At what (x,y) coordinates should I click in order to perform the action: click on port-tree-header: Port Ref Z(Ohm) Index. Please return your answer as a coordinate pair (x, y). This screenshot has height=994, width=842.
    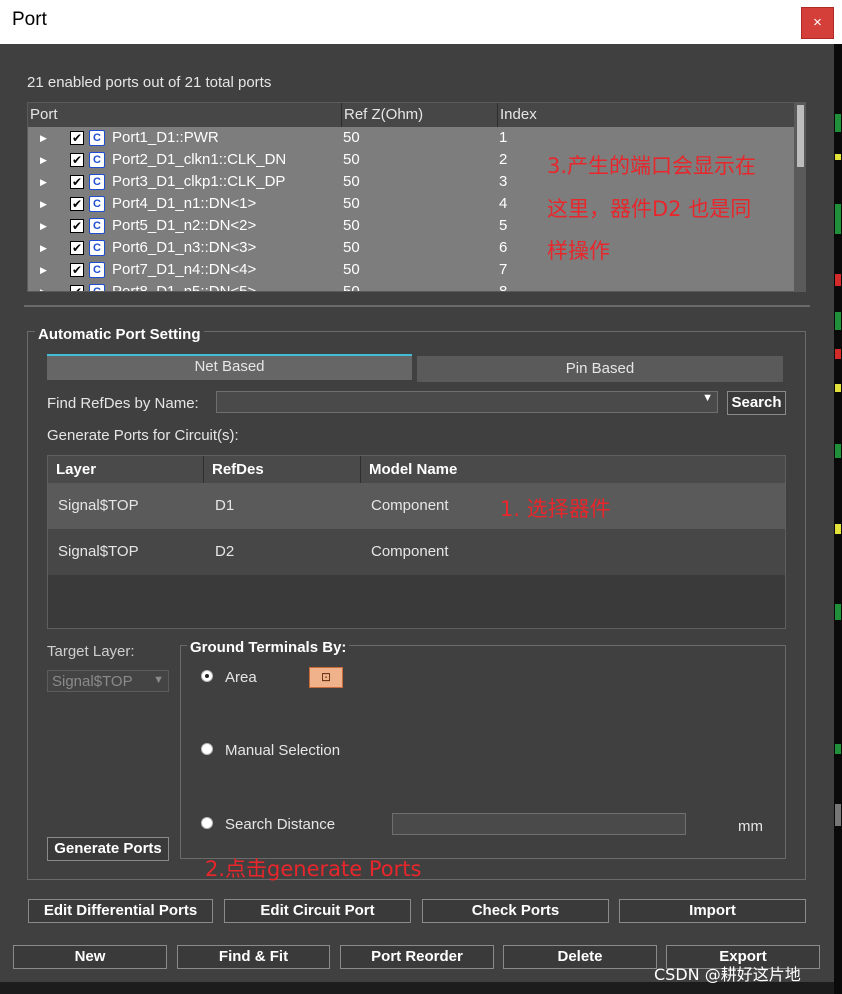
    Looking at the image, I should click on (411, 115).